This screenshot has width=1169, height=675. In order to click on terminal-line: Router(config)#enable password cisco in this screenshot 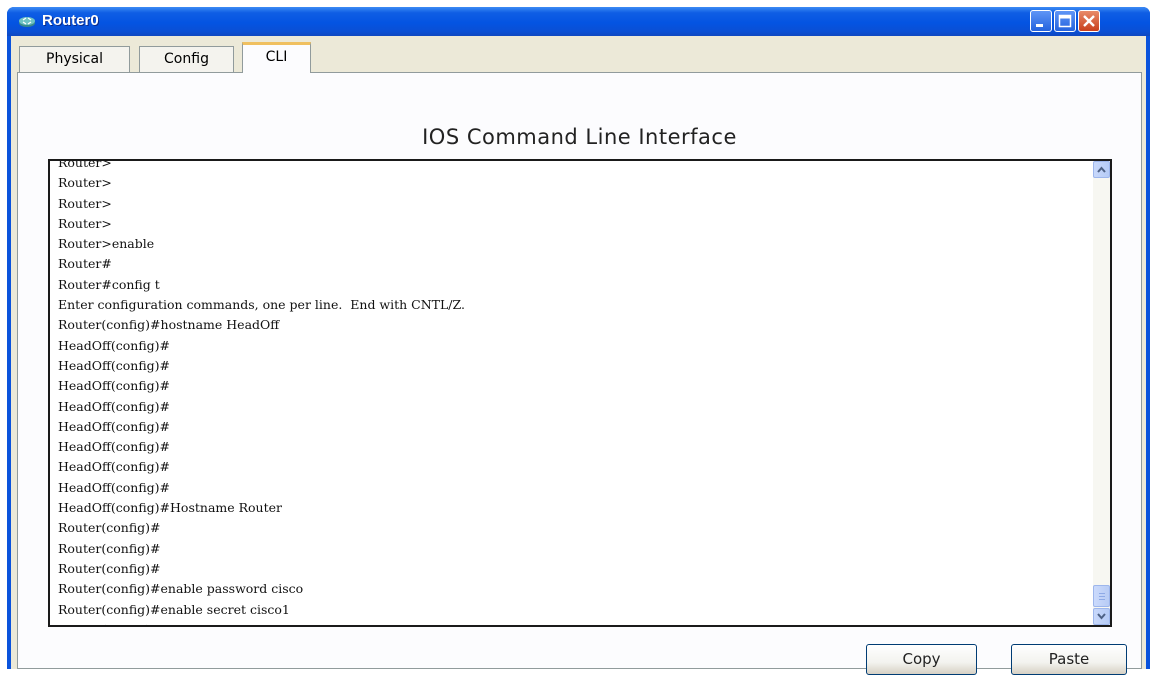, I will do `click(181, 589)`.